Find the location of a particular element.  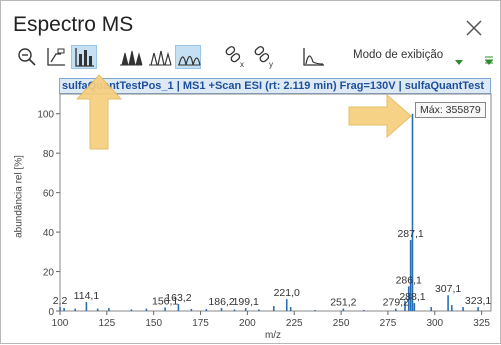

peak-label: 279,2 is located at coordinates (396, 303).